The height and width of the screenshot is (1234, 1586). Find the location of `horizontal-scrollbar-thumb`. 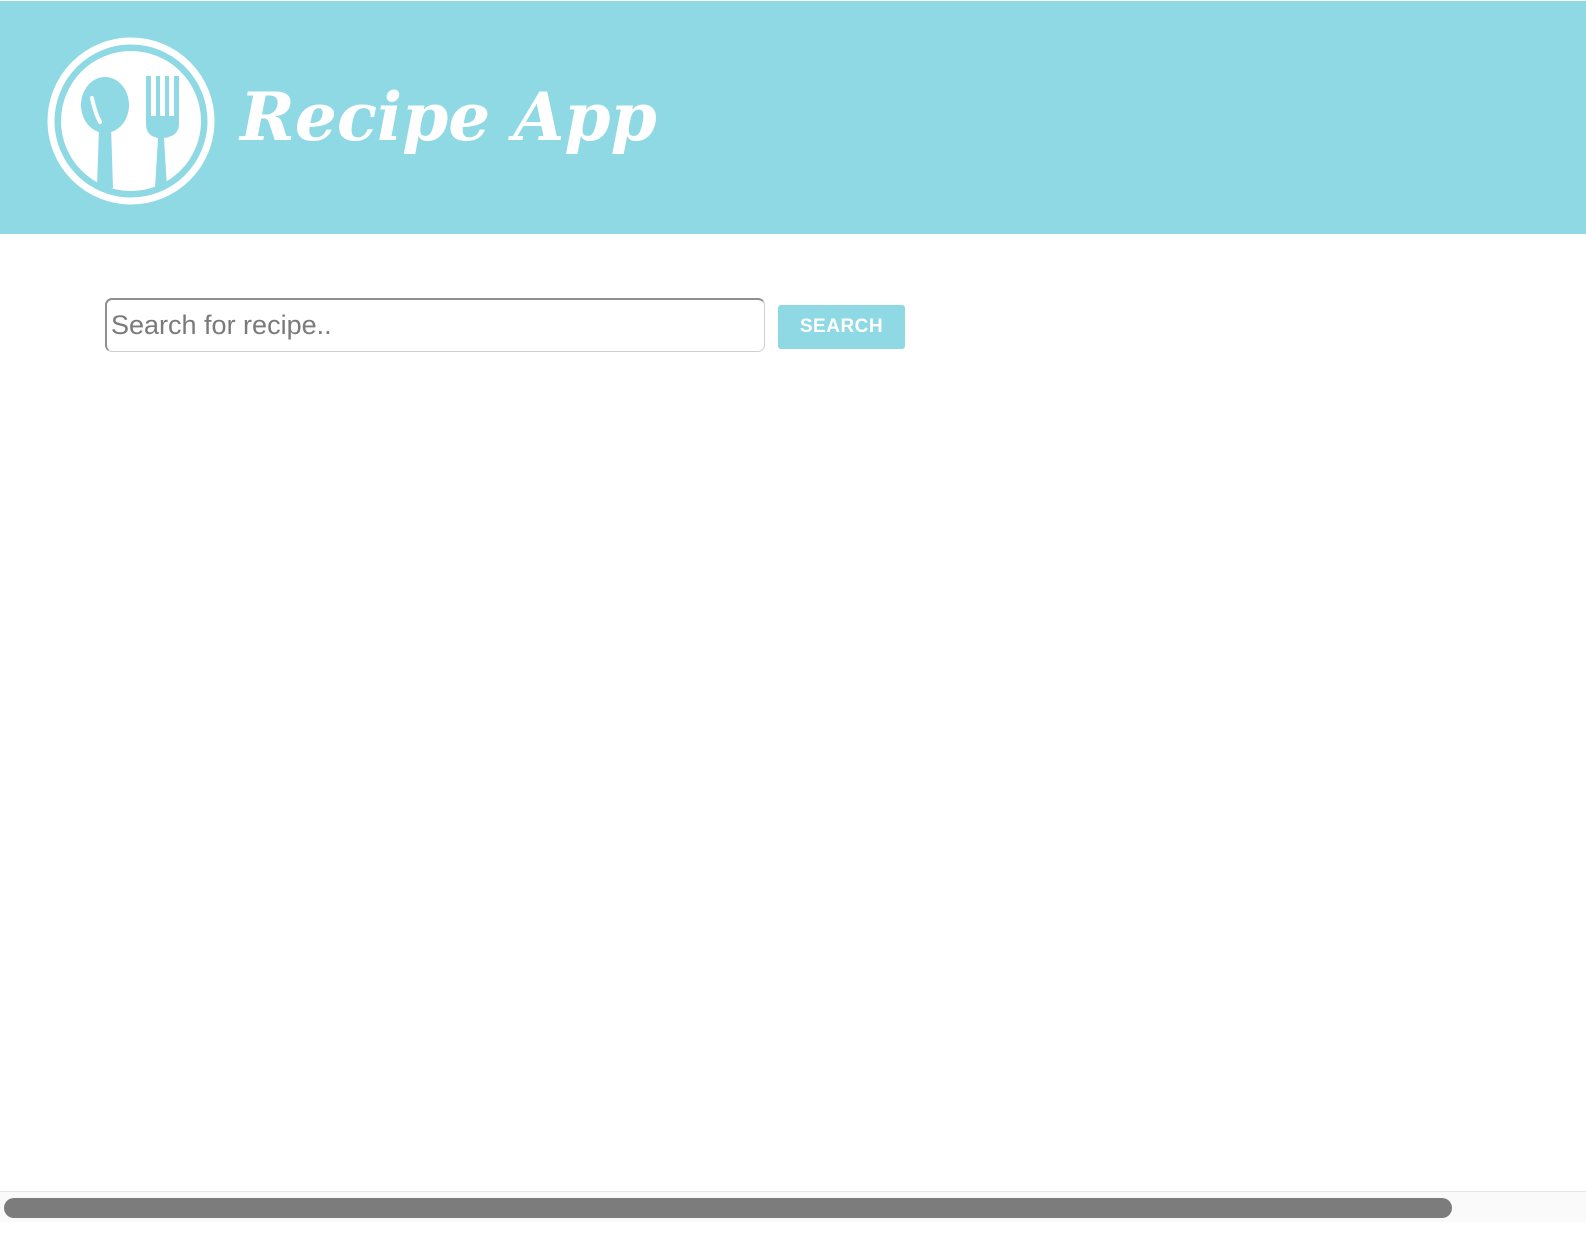

horizontal-scrollbar-thumb is located at coordinates (728, 1208).